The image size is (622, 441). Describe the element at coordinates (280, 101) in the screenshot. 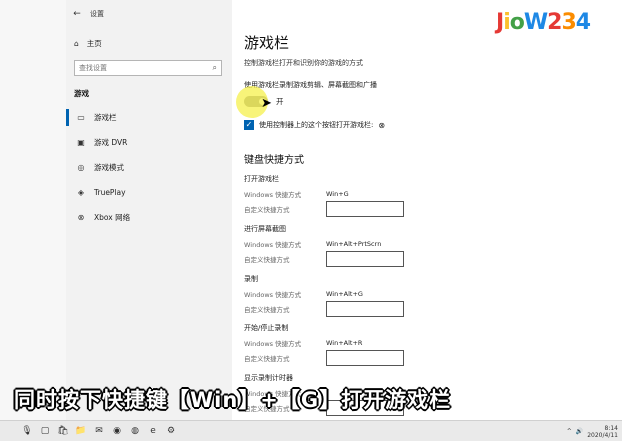

I see `toggle-state-label: 开` at that location.